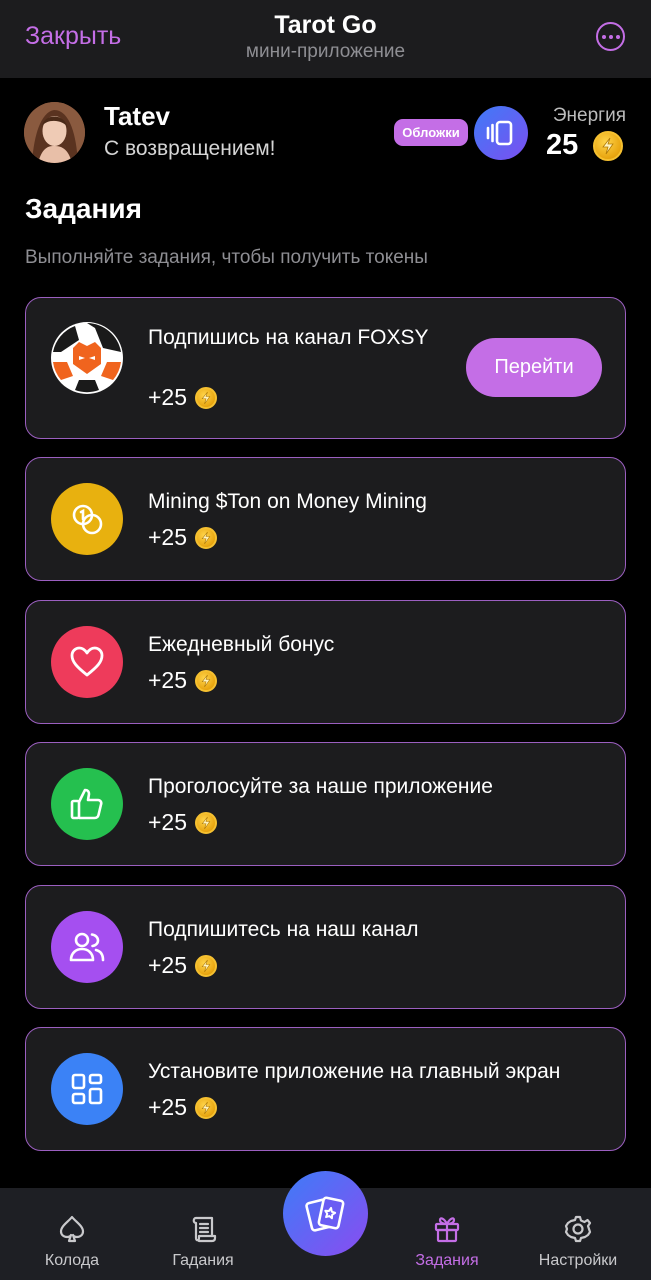 This screenshot has width=651, height=1280. I want to click on top-bar: Закрыть Tarot Go мини-приложение, so click(325, 39).